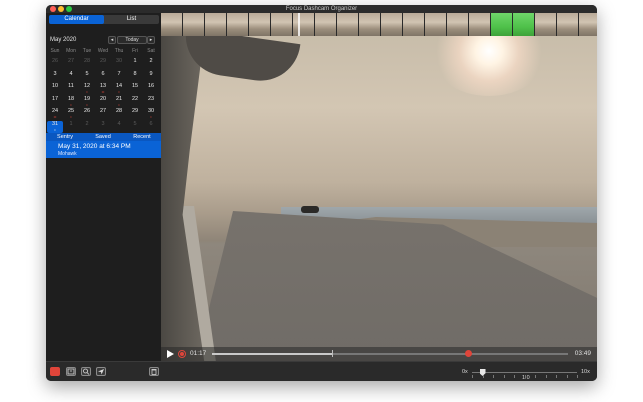  I want to click on calendar-day: 7, so click(119, 77).